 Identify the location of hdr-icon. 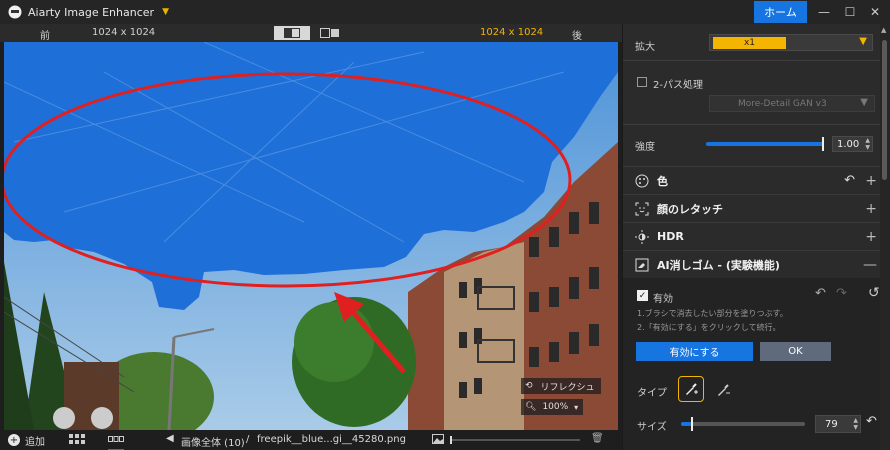
(642, 236).